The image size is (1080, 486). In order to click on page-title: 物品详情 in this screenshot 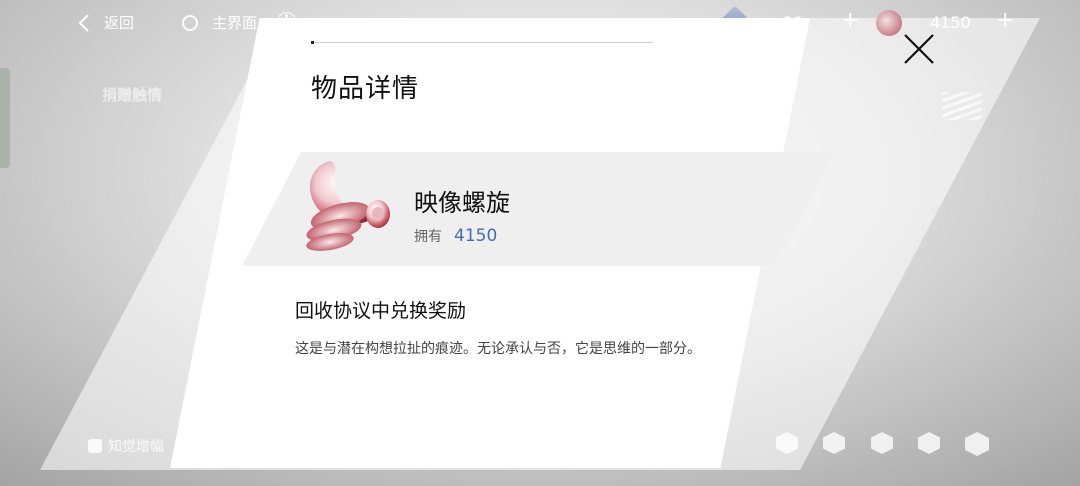, I will do `click(365, 89)`.